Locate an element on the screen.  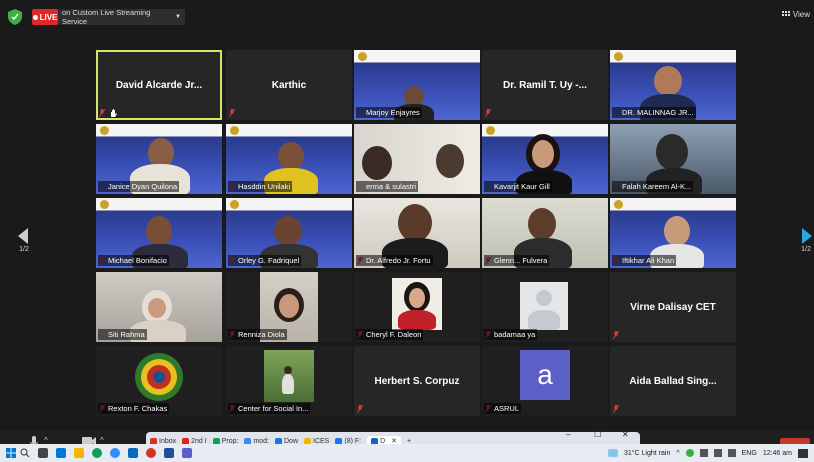
participant-display-name: Virne Dalisay CET is located at coordinates (673, 307).